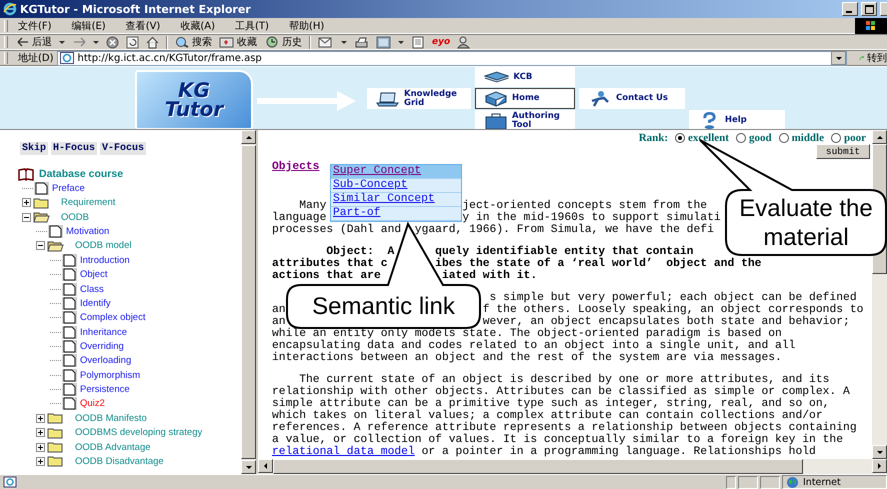  Describe the element at coordinates (708, 138) in the screenshot. I see `radio-label: excellent` at that location.